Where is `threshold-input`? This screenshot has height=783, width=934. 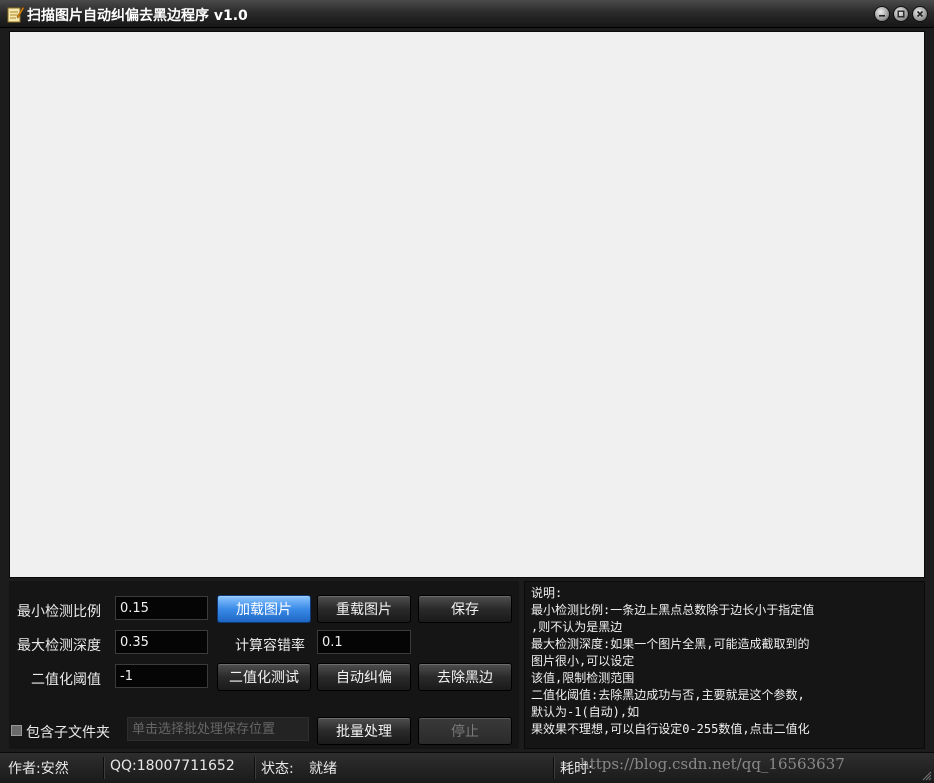
threshold-input is located at coordinates (161, 676).